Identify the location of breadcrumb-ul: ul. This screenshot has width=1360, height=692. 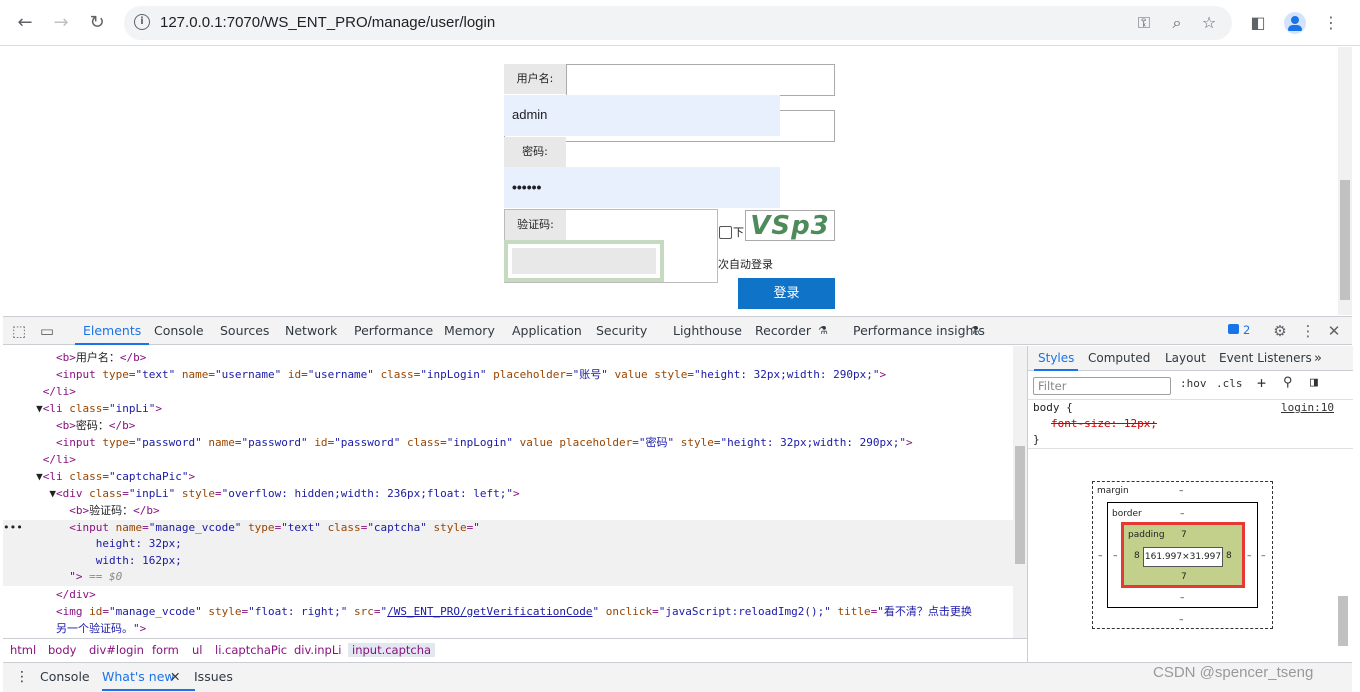
(197, 650).